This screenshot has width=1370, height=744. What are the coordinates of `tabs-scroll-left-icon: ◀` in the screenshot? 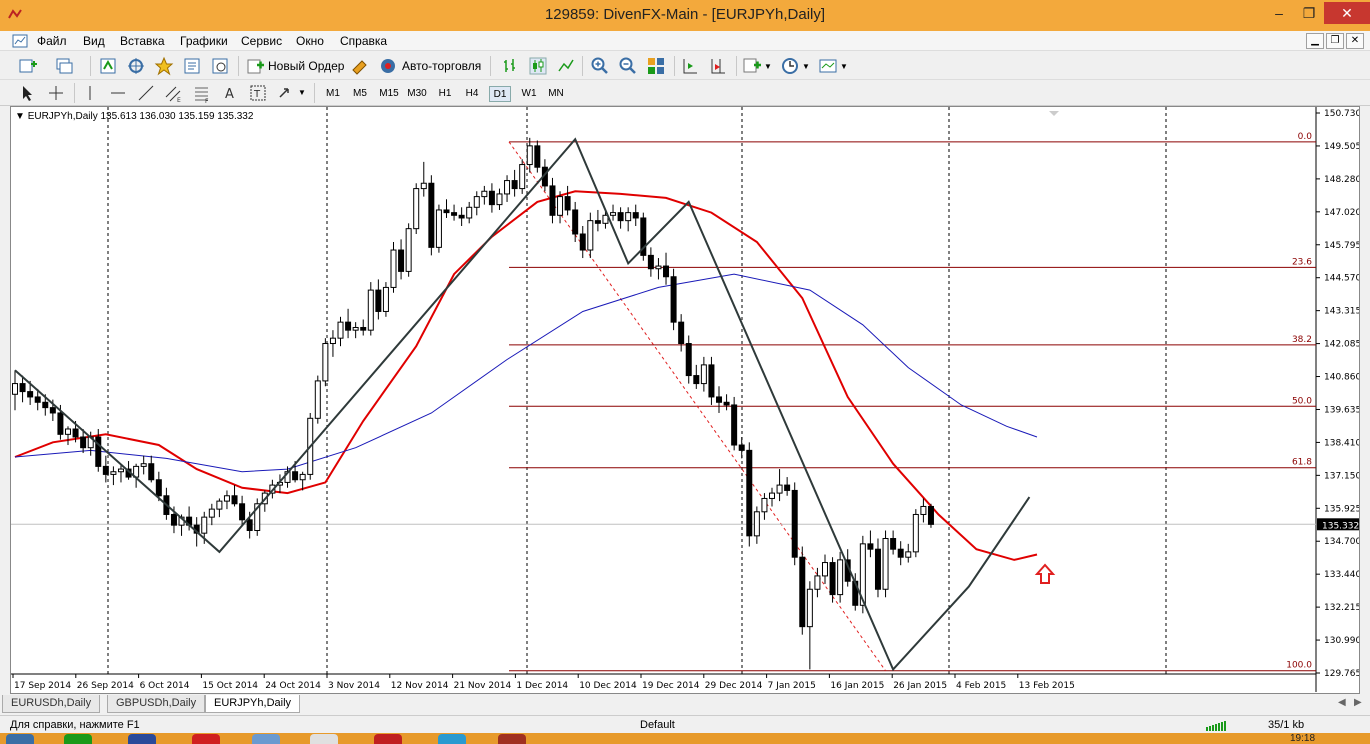 It's located at (1342, 702).